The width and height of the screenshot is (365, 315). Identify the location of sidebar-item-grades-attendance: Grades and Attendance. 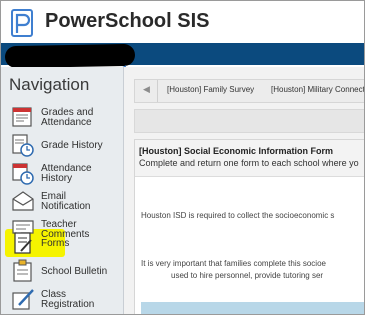
(64, 117).